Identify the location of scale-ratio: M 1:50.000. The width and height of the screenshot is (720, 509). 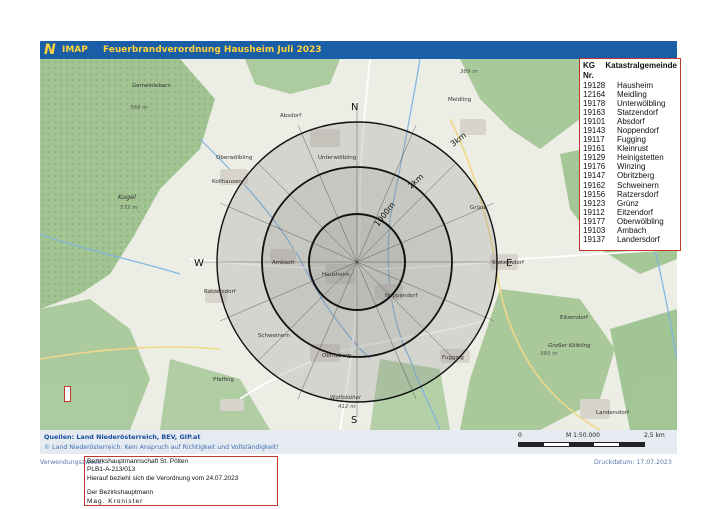
(583, 435).